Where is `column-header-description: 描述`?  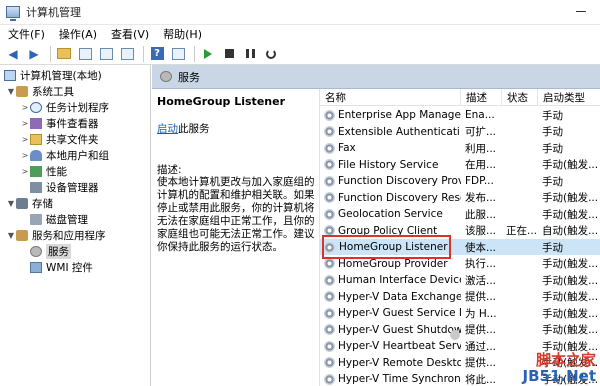
column-header-description: 描述 is located at coordinates (481, 97).